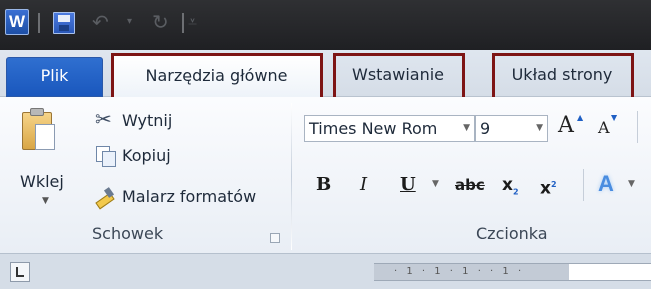 This screenshot has height=289, width=651. Describe the element at coordinates (470, 185) in the screenshot. I see `strikethrough-button: abc` at that location.